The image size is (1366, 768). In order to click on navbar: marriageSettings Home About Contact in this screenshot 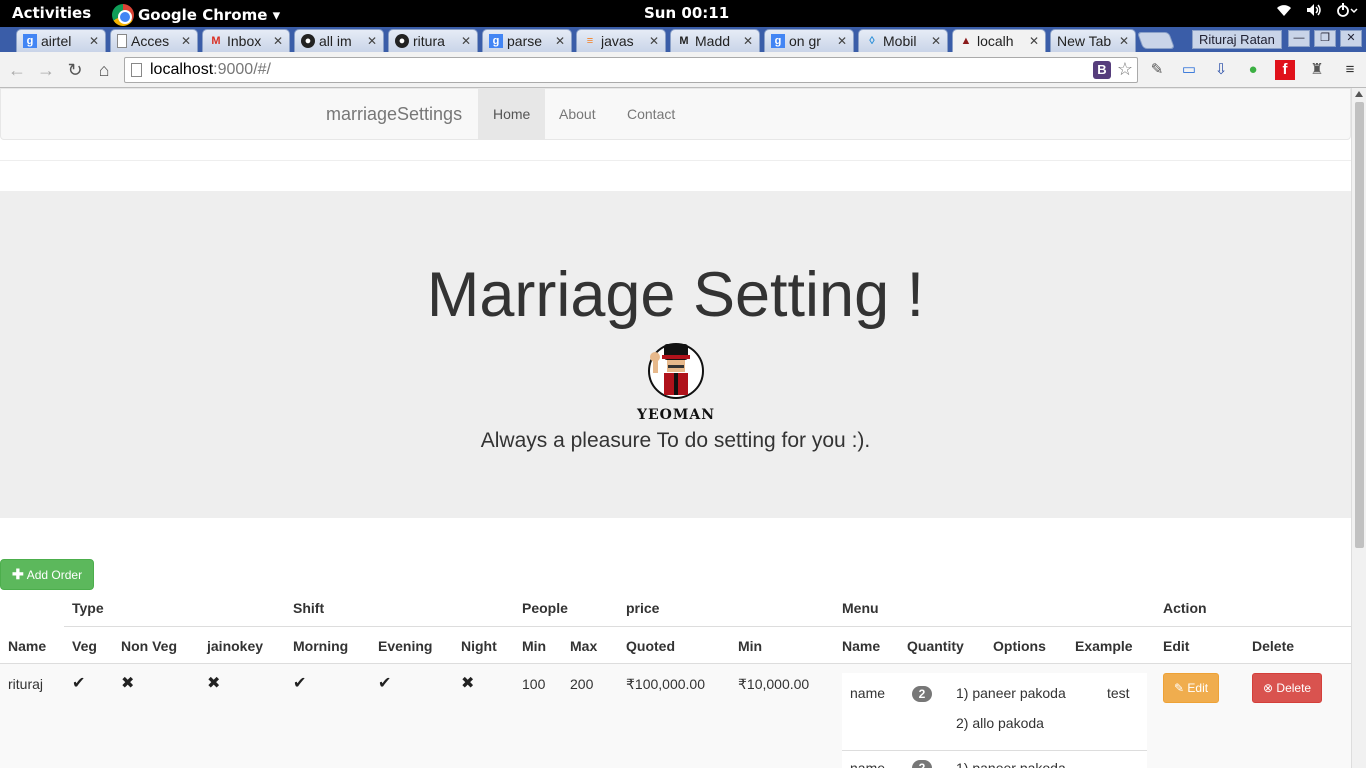, I will do `click(675, 114)`.